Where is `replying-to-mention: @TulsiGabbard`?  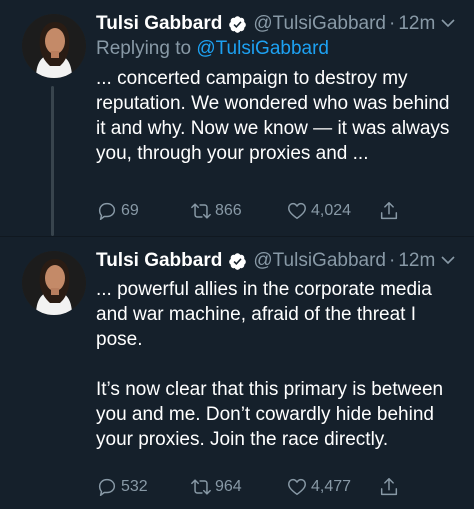
replying-to-mention: @TulsiGabbard is located at coordinates (262, 48).